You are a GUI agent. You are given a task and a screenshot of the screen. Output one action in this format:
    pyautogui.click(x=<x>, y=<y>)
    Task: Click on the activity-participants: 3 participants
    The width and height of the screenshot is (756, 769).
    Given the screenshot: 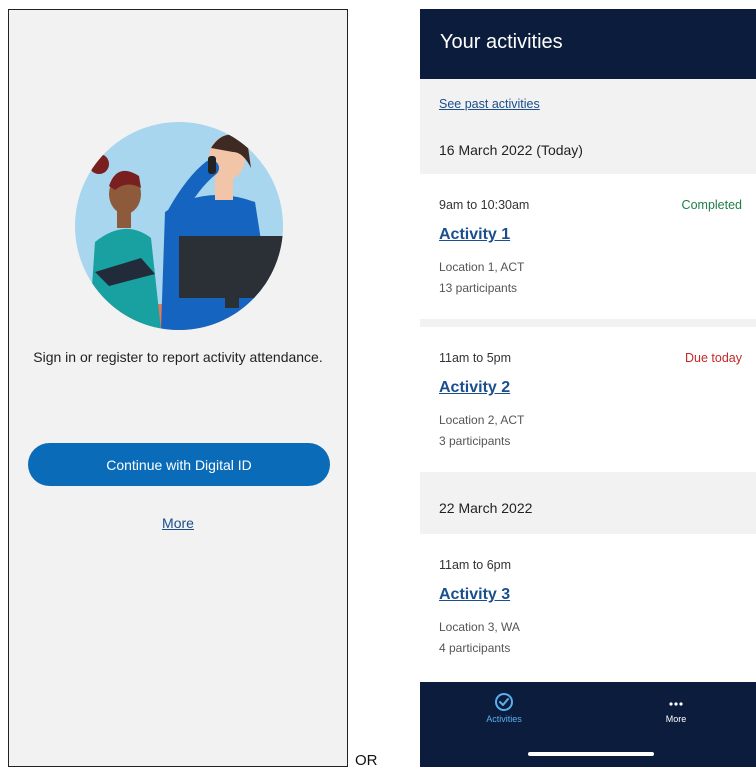 What is the action you would take?
    pyautogui.click(x=475, y=441)
    